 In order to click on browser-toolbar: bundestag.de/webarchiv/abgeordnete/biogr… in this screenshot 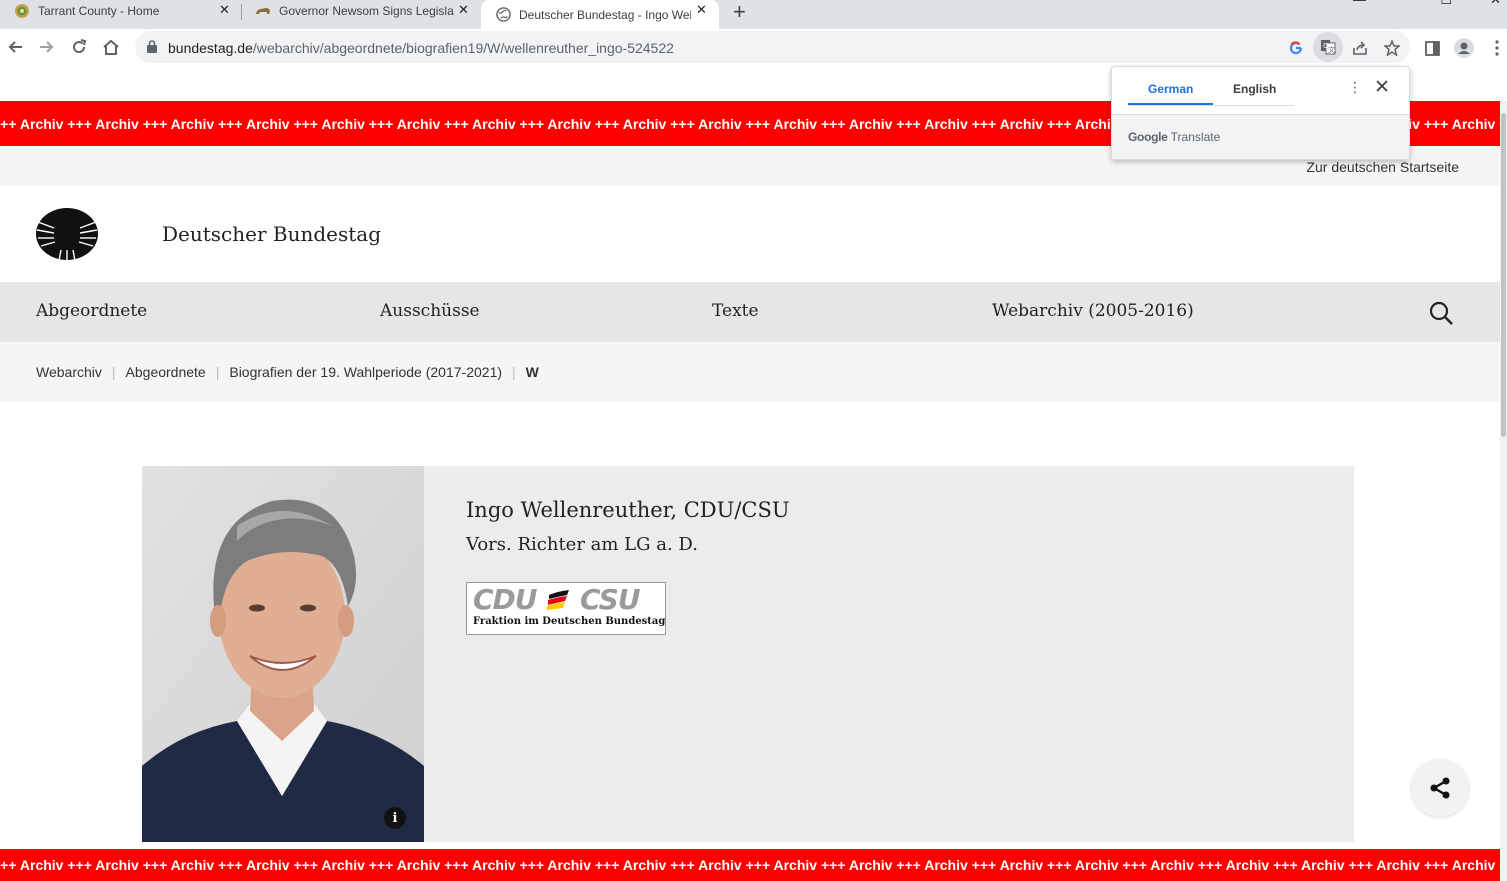, I will do `click(753, 47)`.